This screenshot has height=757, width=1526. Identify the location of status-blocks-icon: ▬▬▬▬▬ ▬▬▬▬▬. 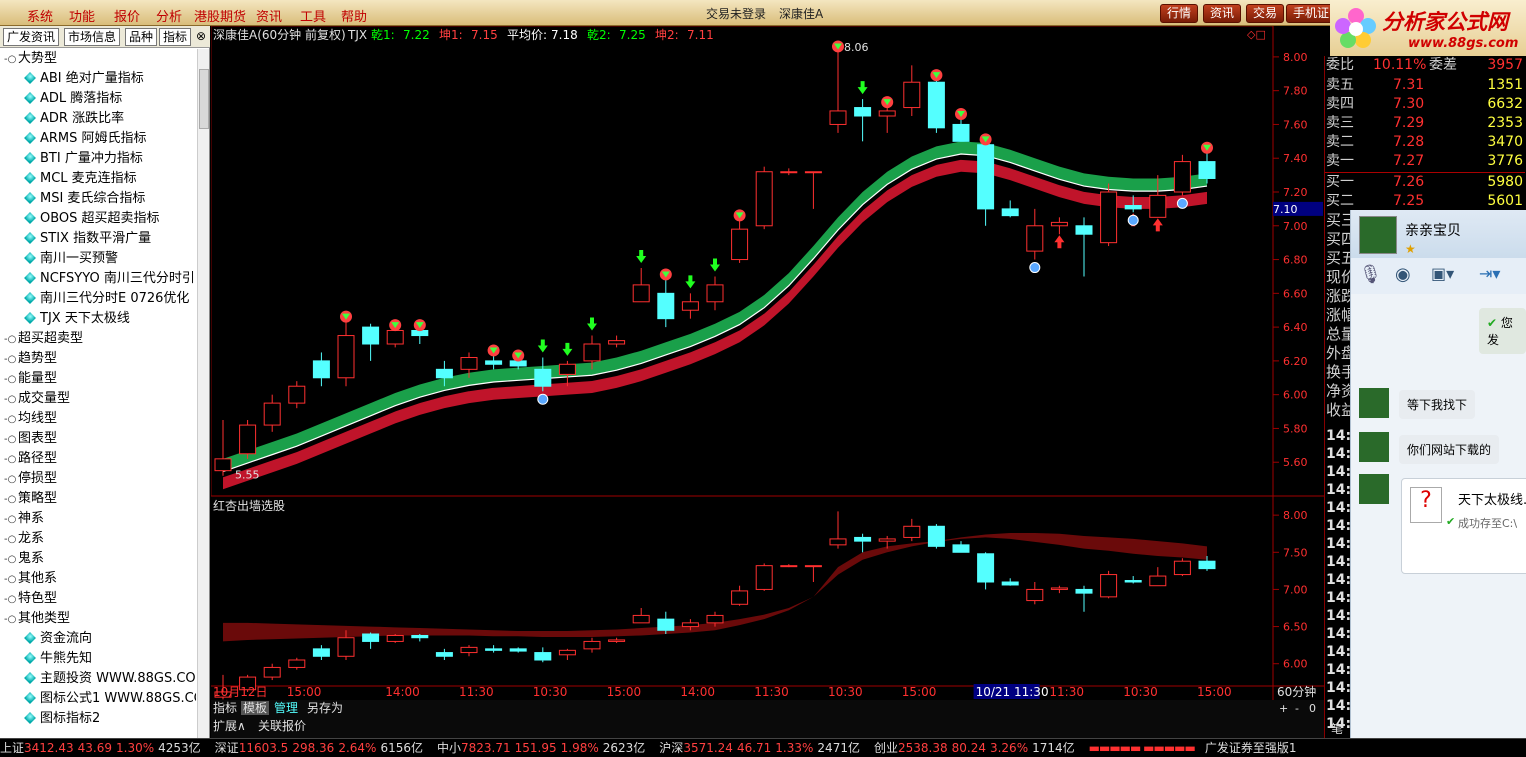
(1142, 748).